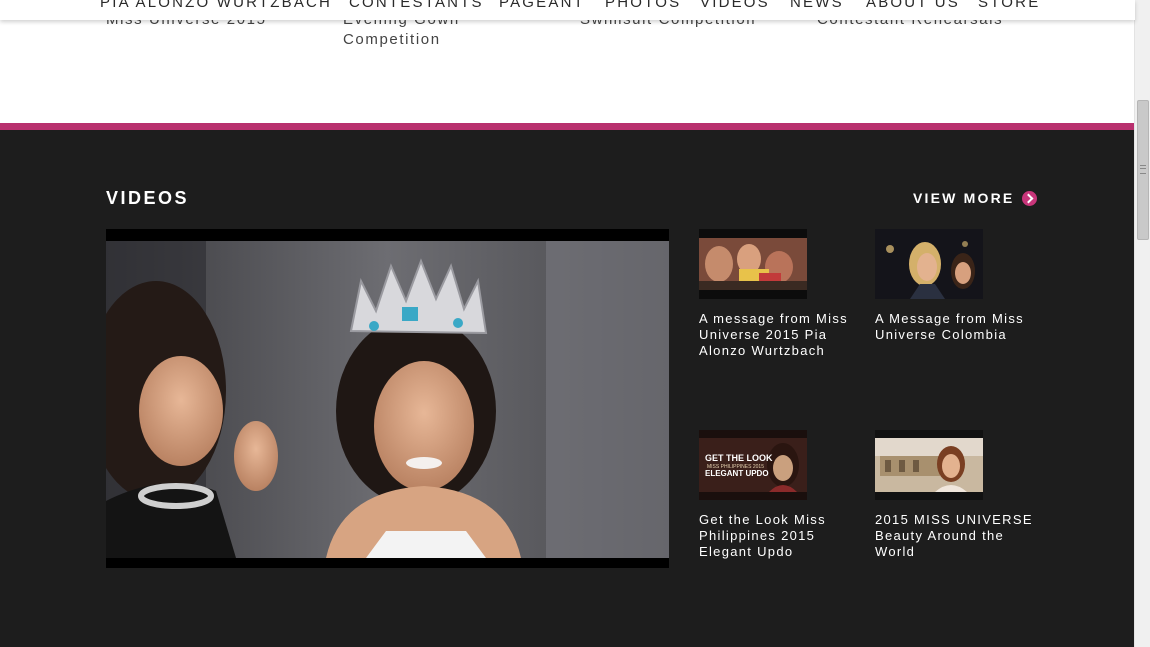 This screenshot has height=647, width=1150. I want to click on scrollbar-thumb, so click(1143, 170).